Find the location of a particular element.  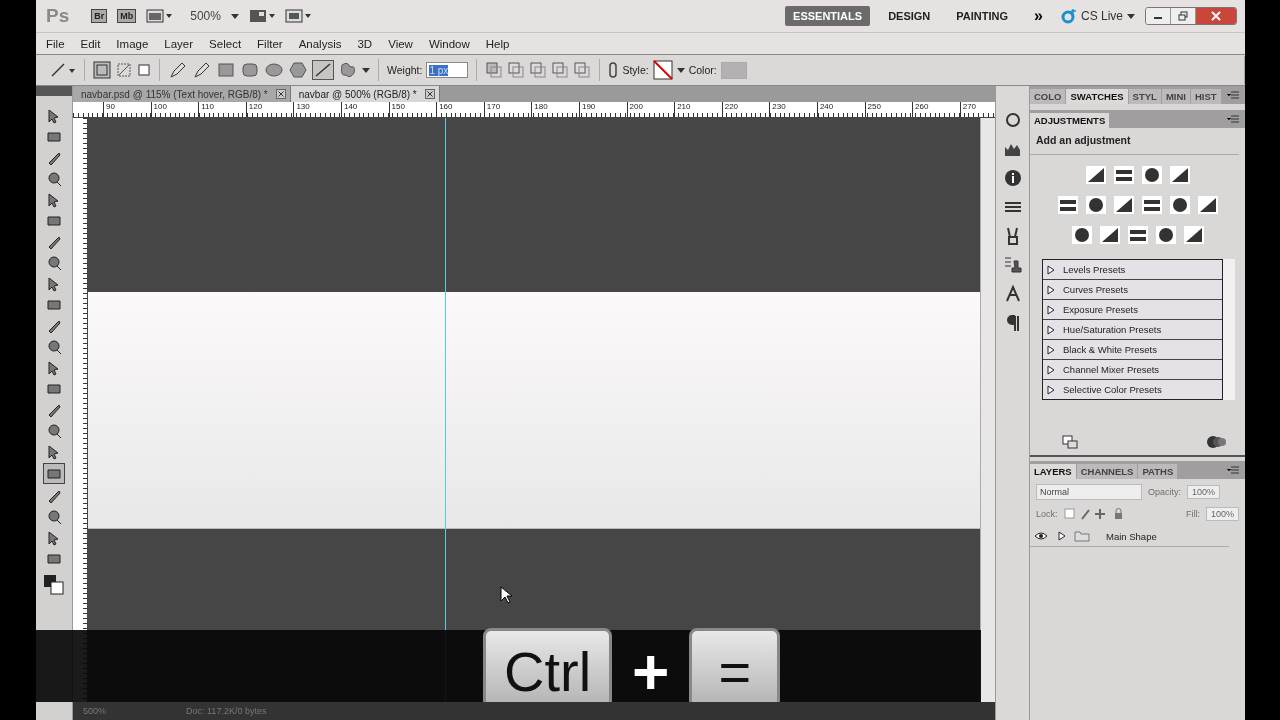

menu-item: Filter is located at coordinates (270, 43).